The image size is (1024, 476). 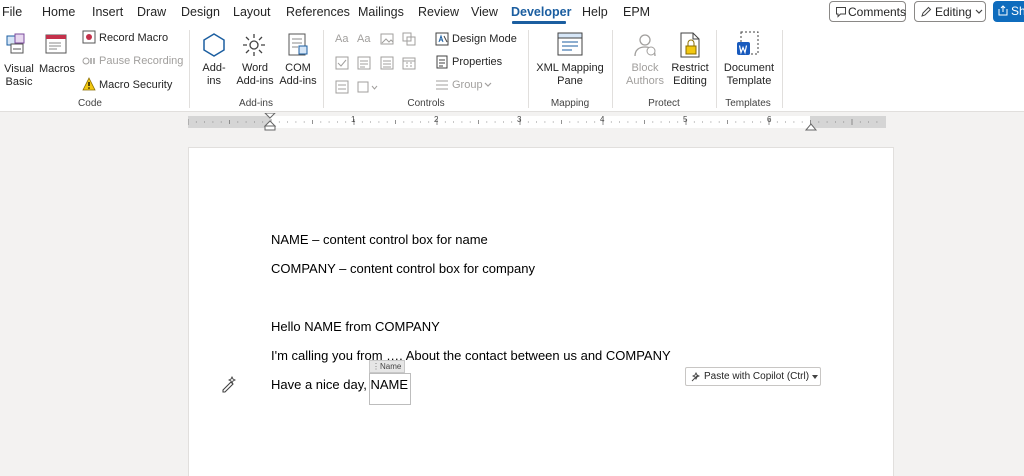 What do you see at coordinates (252, 12) in the screenshot?
I see `tab-layout: Layout` at bounding box center [252, 12].